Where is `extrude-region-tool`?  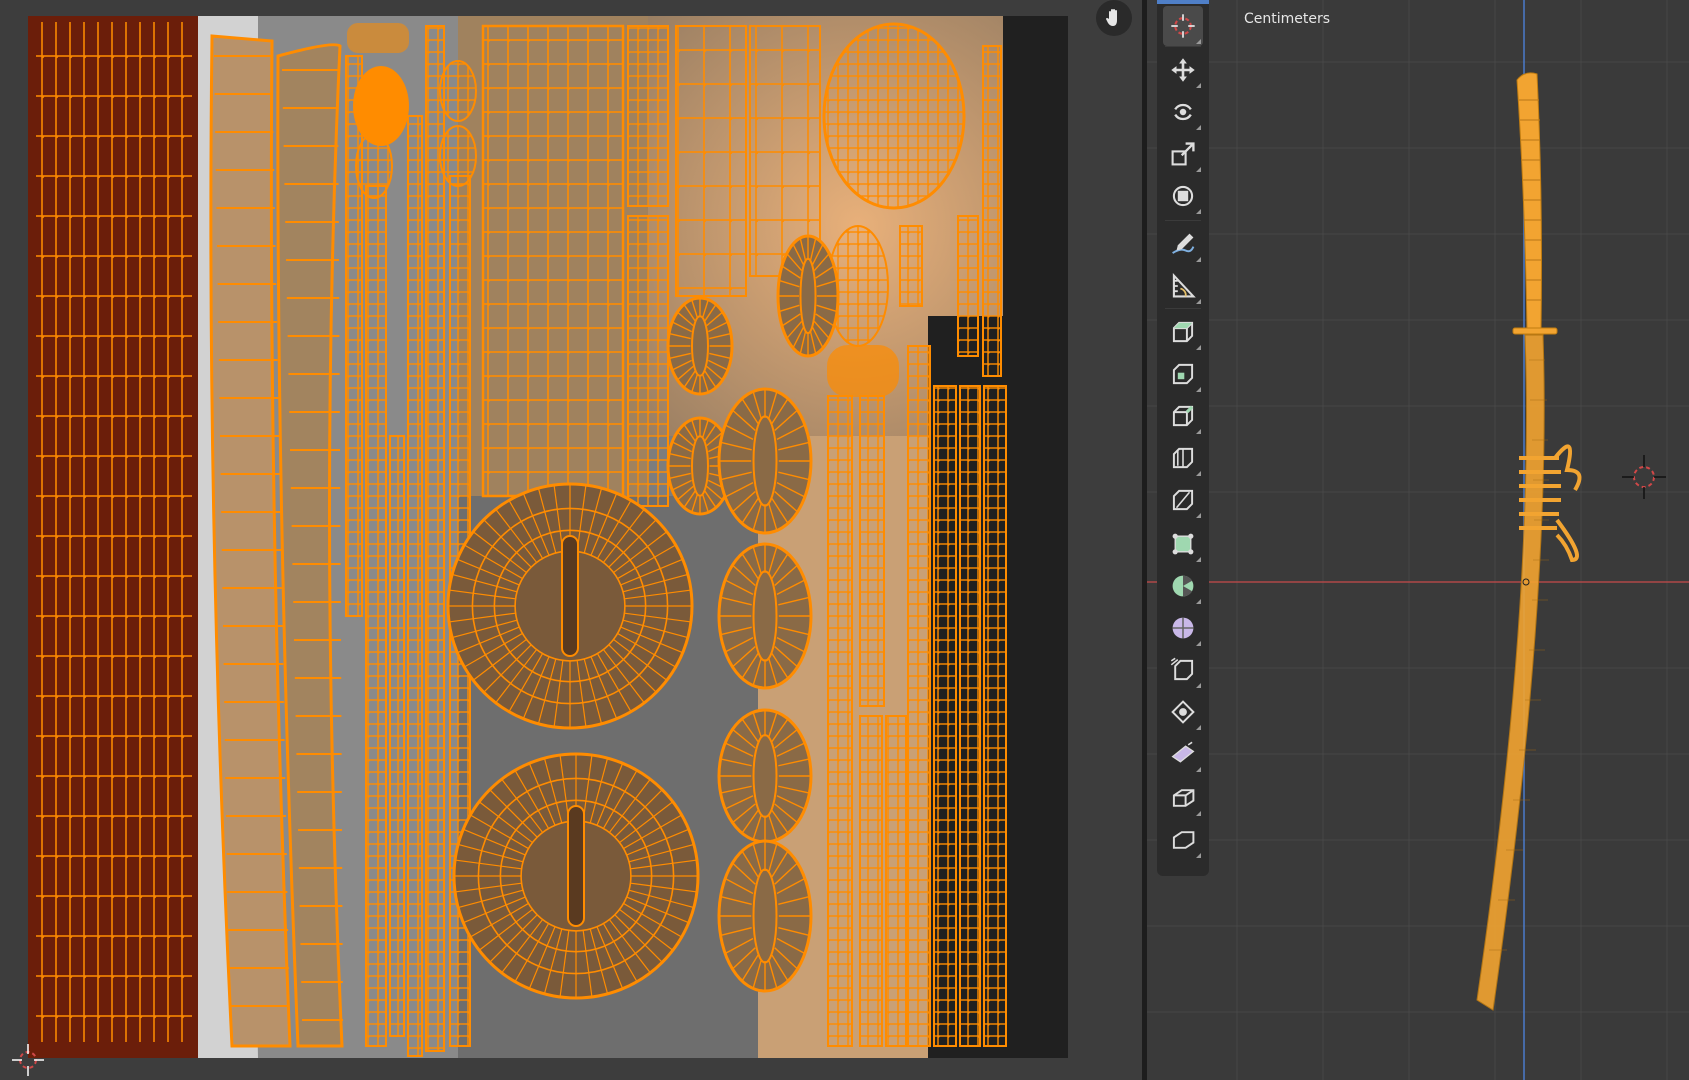 extrude-region-tool is located at coordinates (1183, 374).